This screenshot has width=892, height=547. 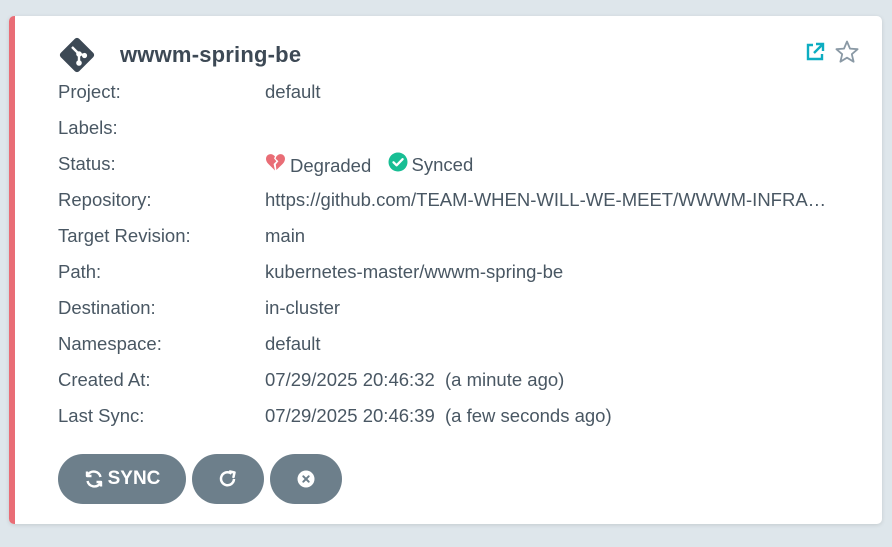 What do you see at coordinates (110, 343) in the screenshot?
I see `field-label: Namespace:` at bounding box center [110, 343].